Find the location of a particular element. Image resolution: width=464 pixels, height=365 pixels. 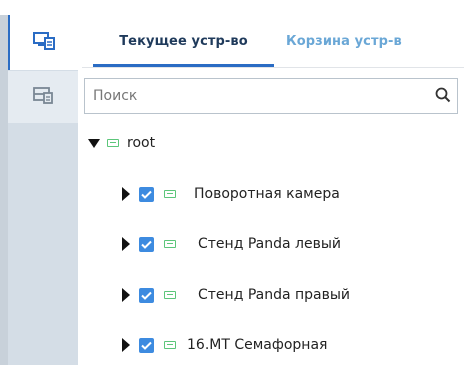

tree-item: Стенд Panda левый is located at coordinates (231, 244).